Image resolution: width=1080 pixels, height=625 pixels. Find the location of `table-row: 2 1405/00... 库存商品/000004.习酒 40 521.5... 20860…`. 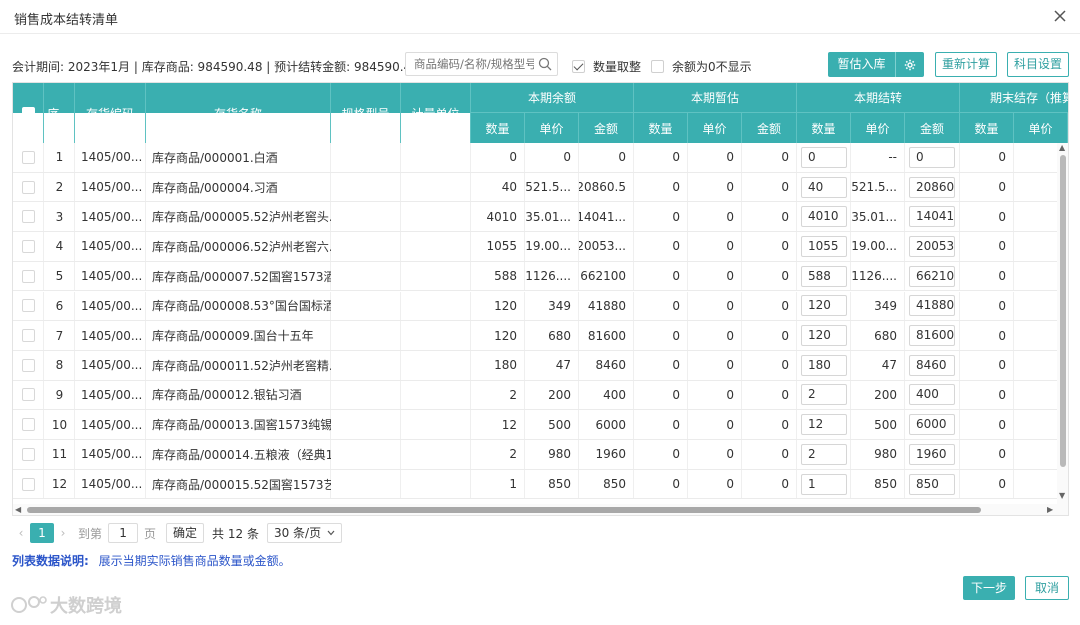

table-row: 2 1405/00... 库存商品/000004.习酒 40 521.5... 20860… is located at coordinates (540, 187).